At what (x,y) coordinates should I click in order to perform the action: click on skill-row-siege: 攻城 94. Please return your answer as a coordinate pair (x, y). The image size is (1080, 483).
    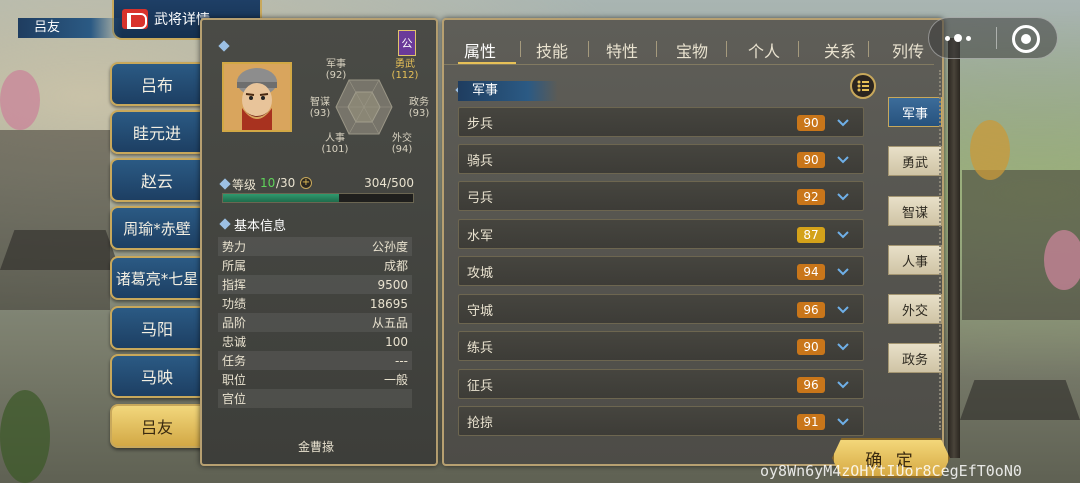
    Looking at the image, I should click on (661, 271).